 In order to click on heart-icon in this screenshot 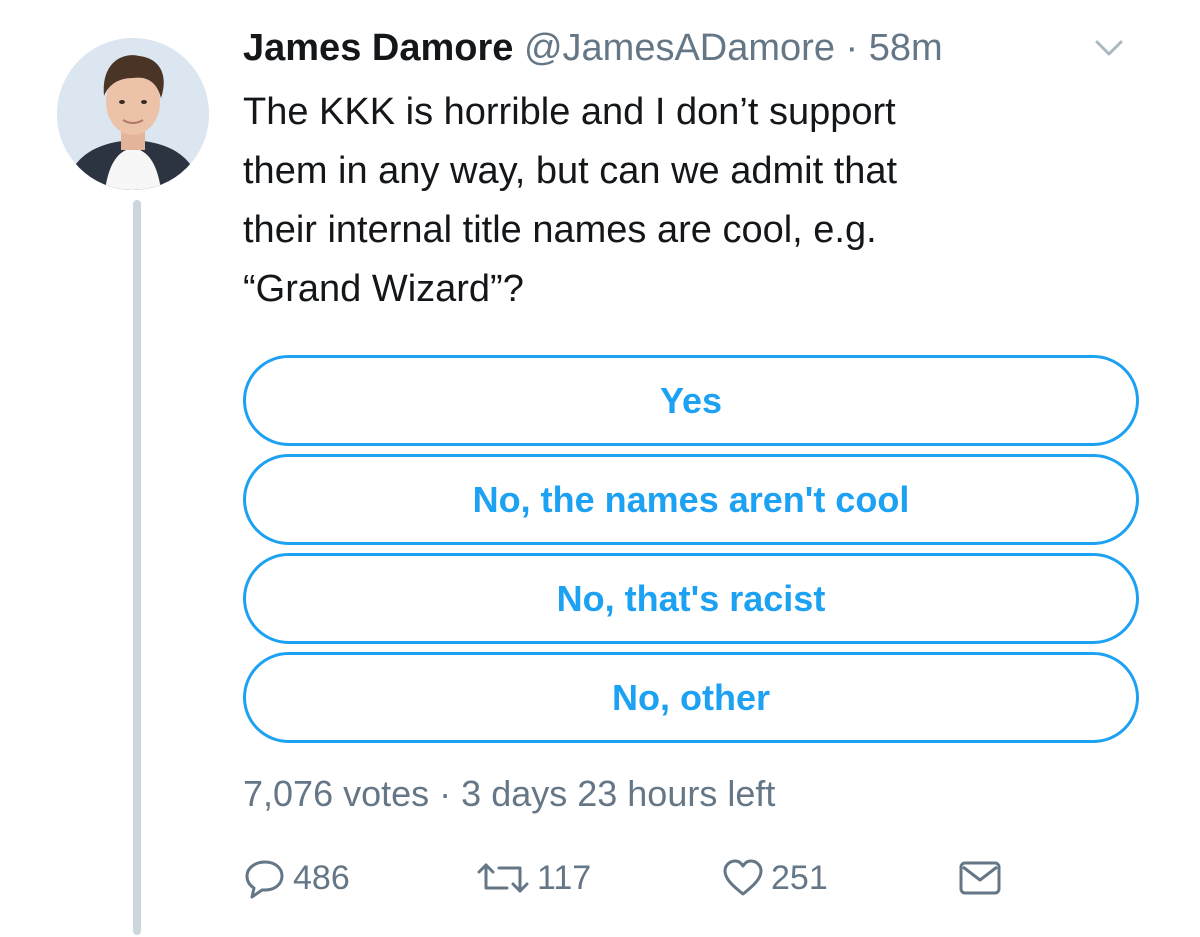, I will do `click(743, 878)`.